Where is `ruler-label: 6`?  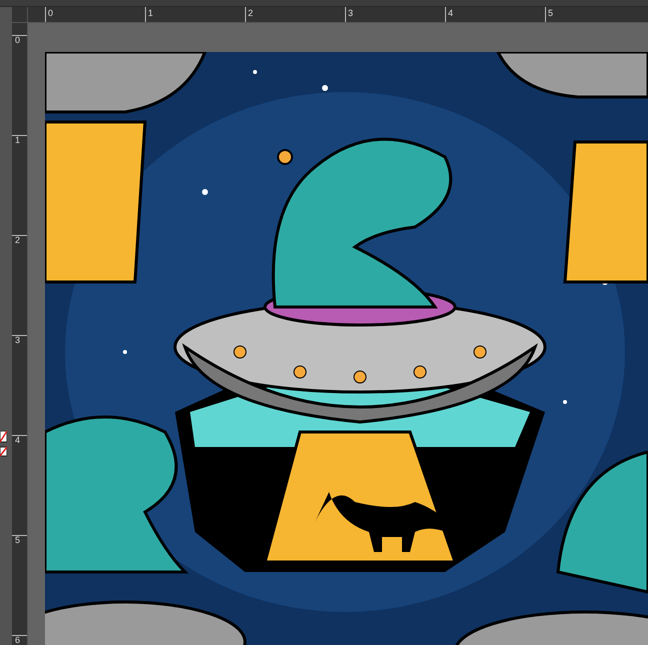 ruler-label: 6 is located at coordinates (17, 640).